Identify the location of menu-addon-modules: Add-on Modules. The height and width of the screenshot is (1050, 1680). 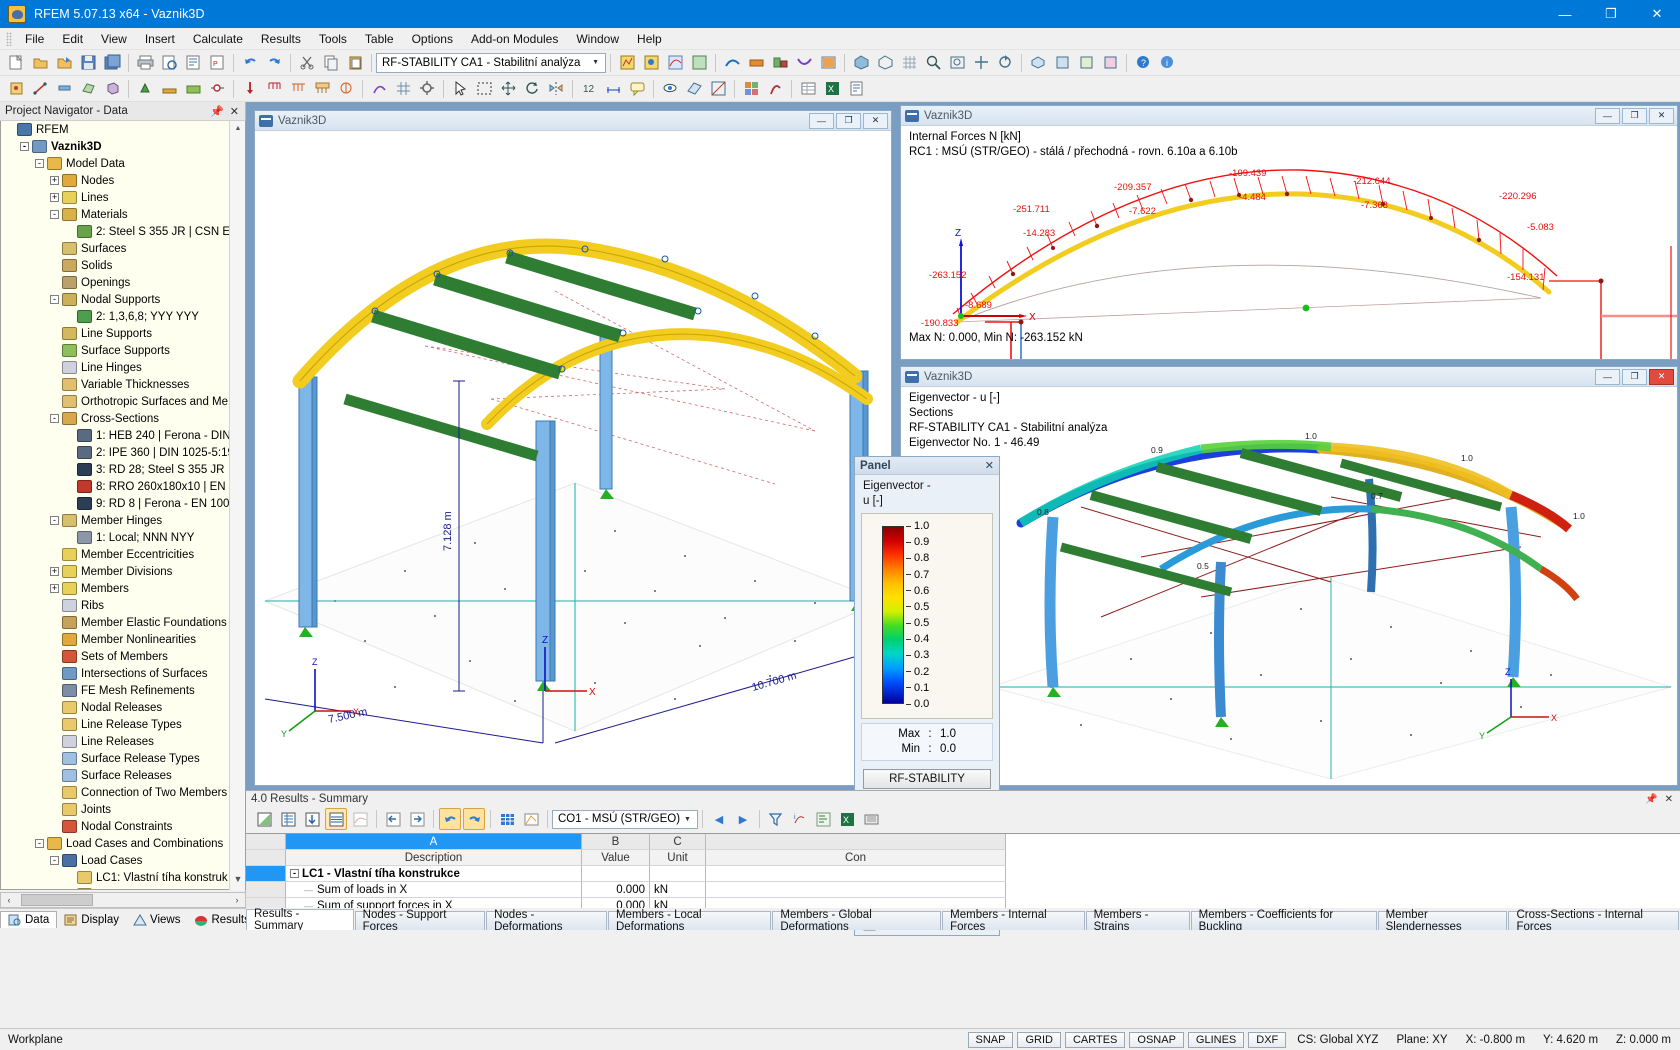
(514, 39).